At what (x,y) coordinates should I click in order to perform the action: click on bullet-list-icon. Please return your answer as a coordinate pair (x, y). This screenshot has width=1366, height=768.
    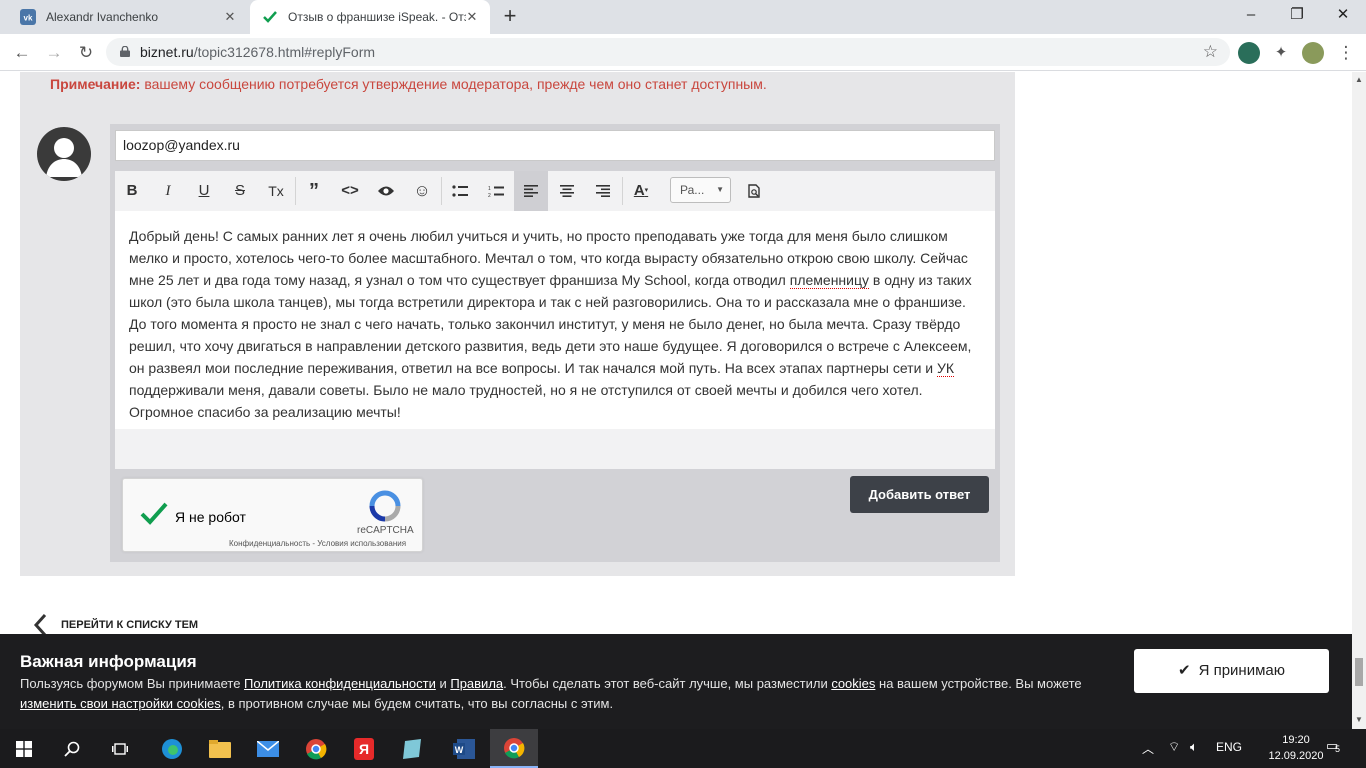
    Looking at the image, I should click on (460, 191).